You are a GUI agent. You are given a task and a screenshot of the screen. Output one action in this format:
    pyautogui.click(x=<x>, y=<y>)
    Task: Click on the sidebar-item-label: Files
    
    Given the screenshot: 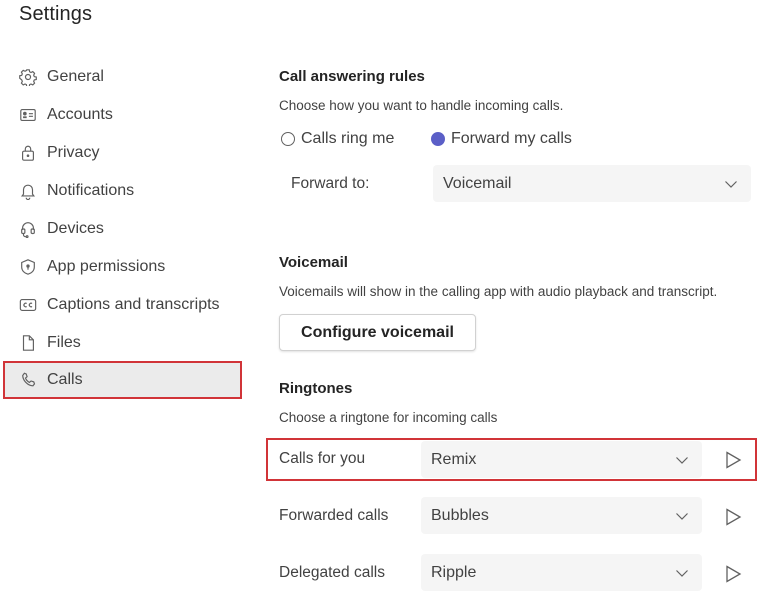 What is the action you would take?
    pyautogui.click(x=64, y=342)
    